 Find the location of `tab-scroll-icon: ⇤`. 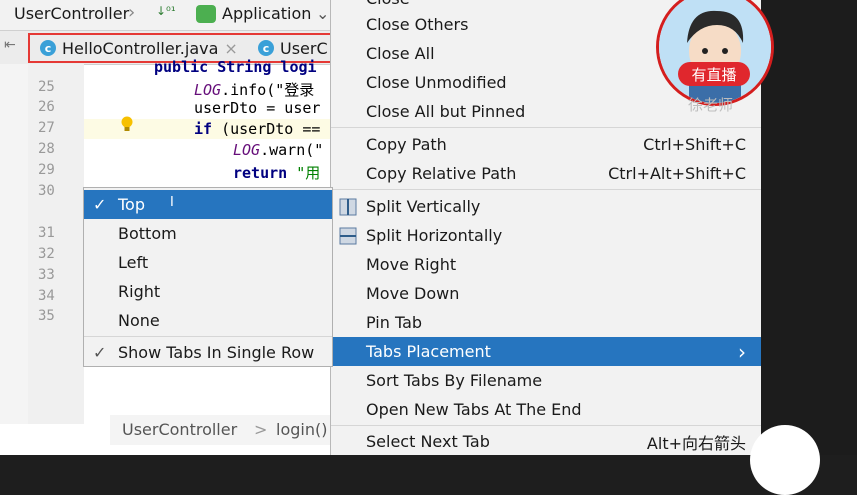

tab-scroll-icon: ⇤ is located at coordinates (10, 45).